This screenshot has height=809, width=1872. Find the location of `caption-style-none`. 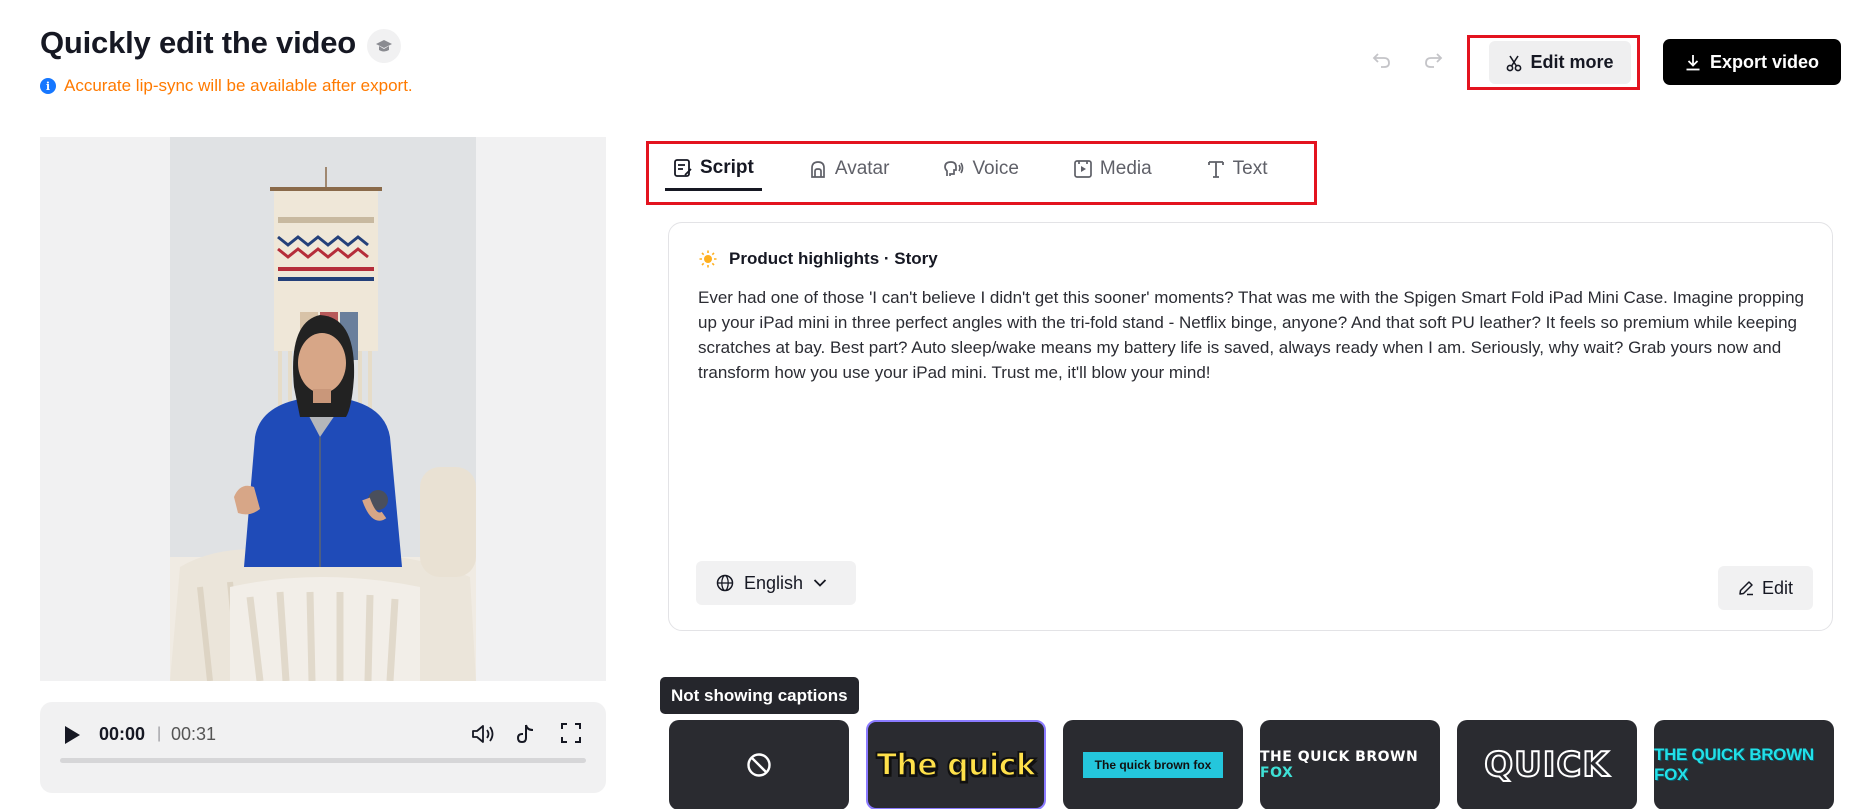

caption-style-none is located at coordinates (759, 764).